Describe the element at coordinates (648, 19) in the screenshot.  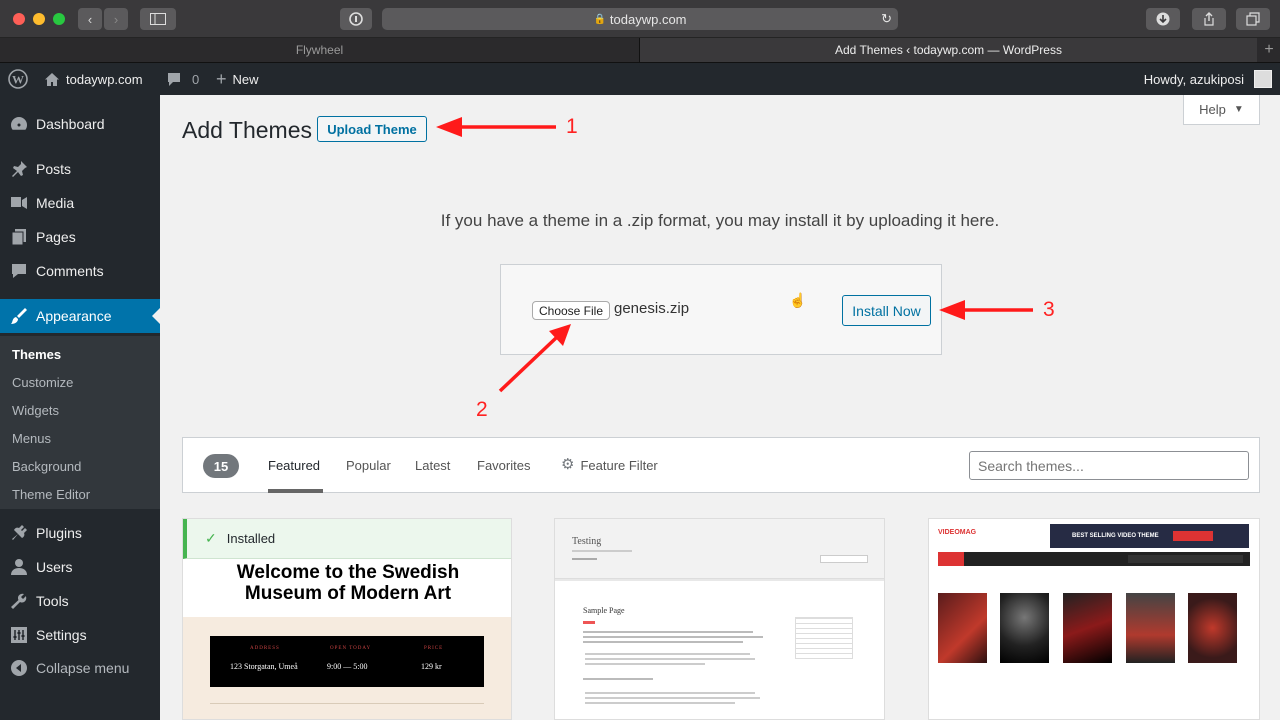
I see `url-text: todaywp.com` at that location.